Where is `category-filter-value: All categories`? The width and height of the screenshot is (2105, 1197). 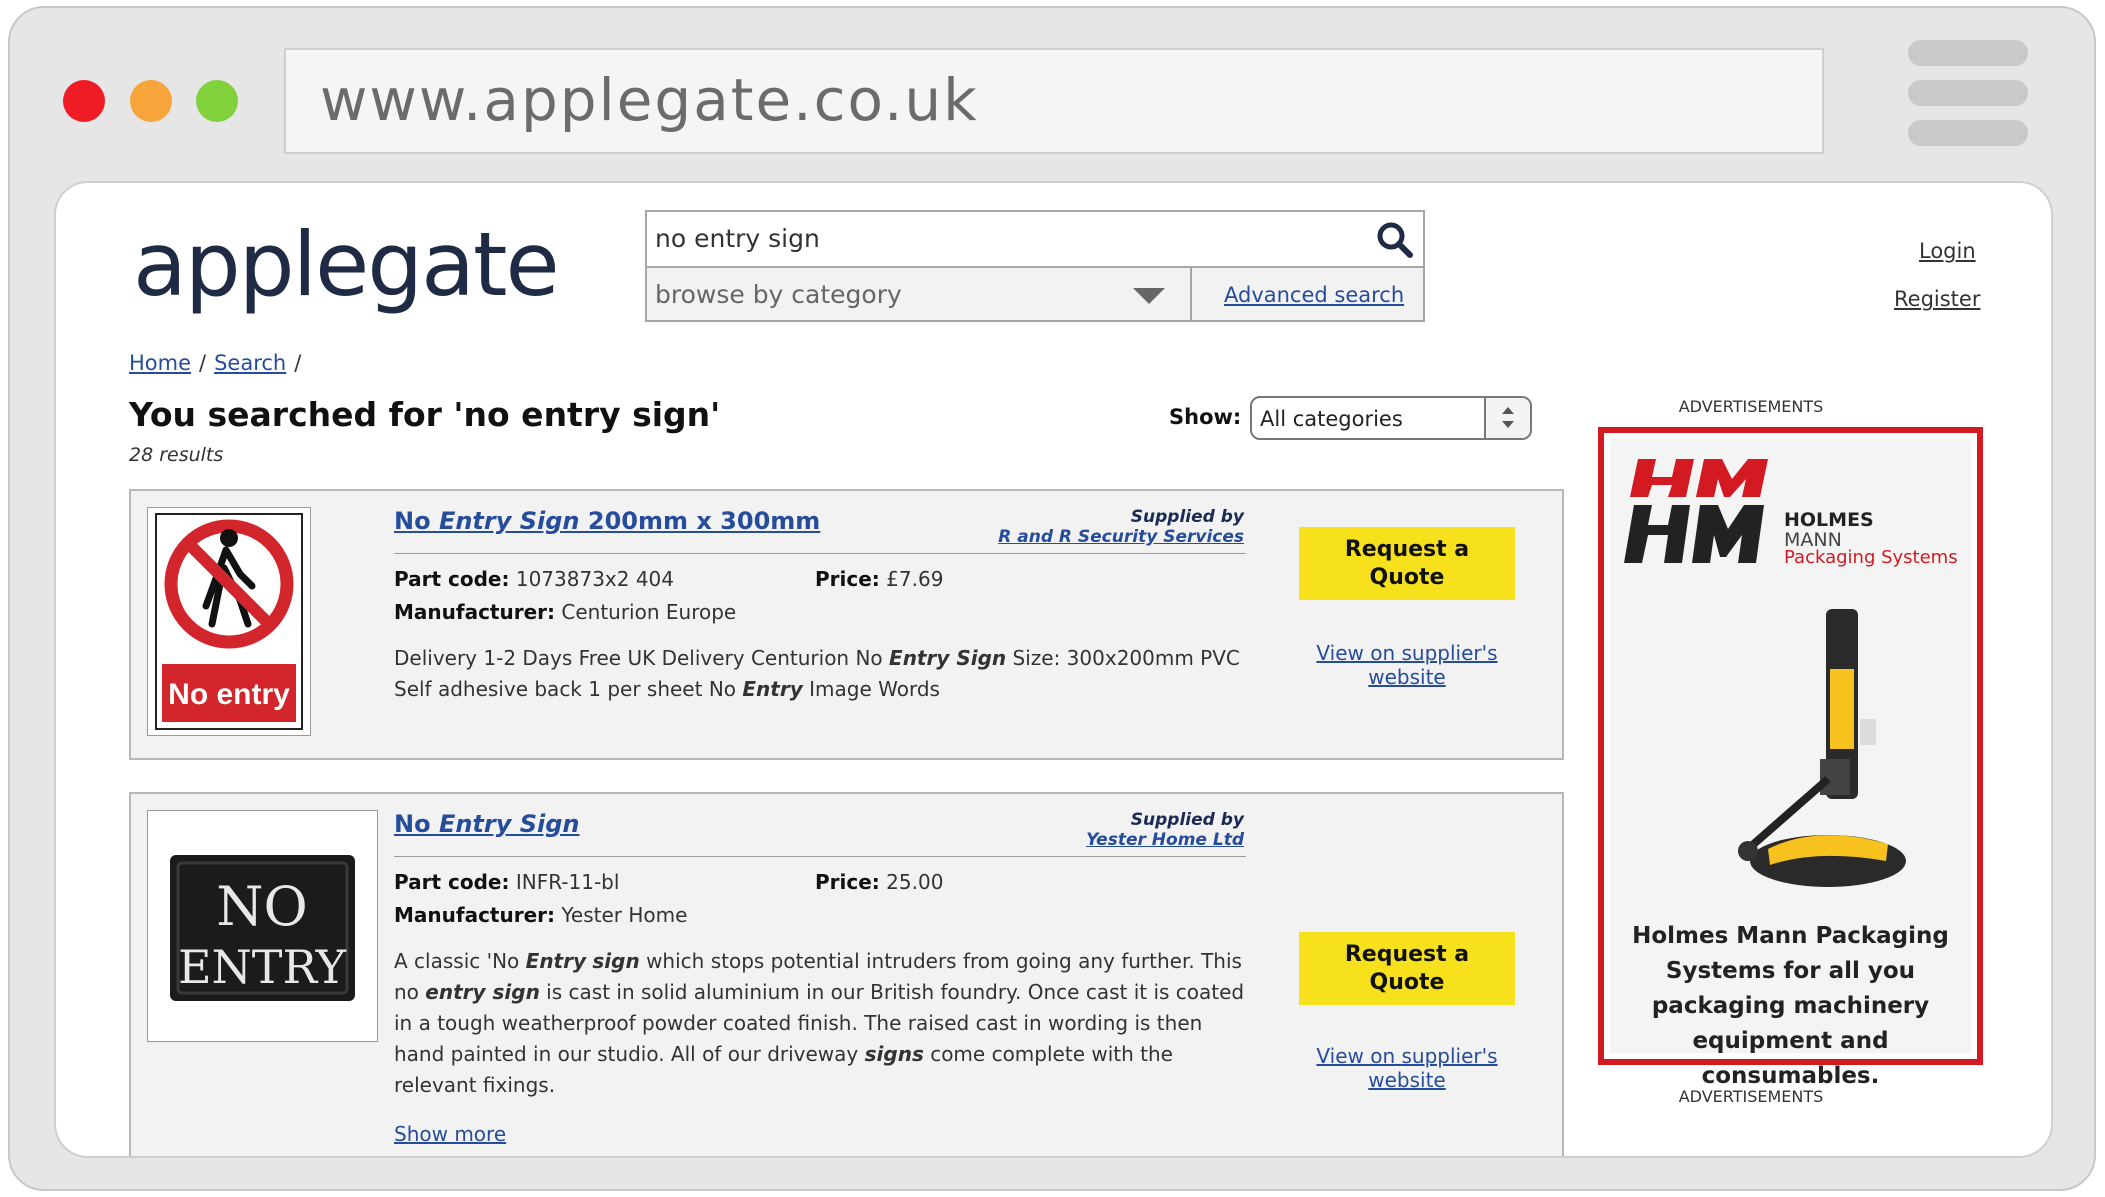
category-filter-value: All categories is located at coordinates (1331, 419).